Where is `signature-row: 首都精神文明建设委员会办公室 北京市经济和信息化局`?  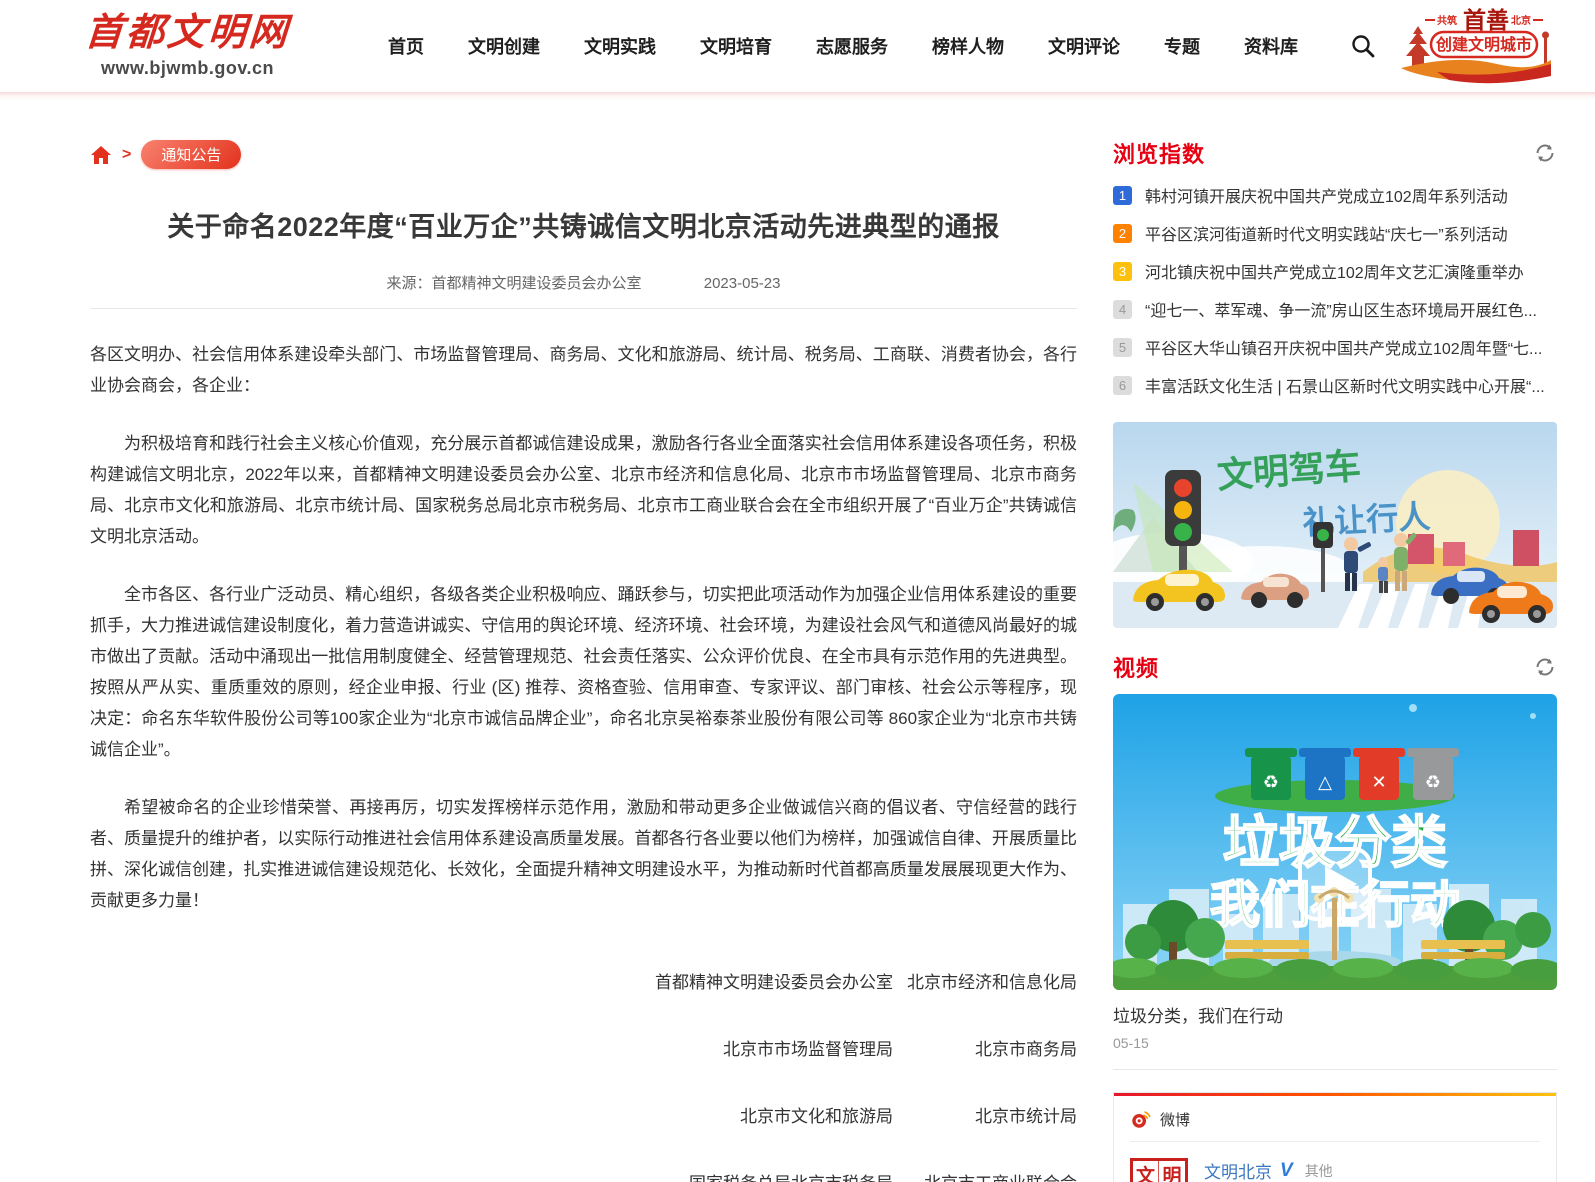
signature-row: 首都精神文明建设委员会办公室 北京市经济和信息化局 is located at coordinates (583, 980).